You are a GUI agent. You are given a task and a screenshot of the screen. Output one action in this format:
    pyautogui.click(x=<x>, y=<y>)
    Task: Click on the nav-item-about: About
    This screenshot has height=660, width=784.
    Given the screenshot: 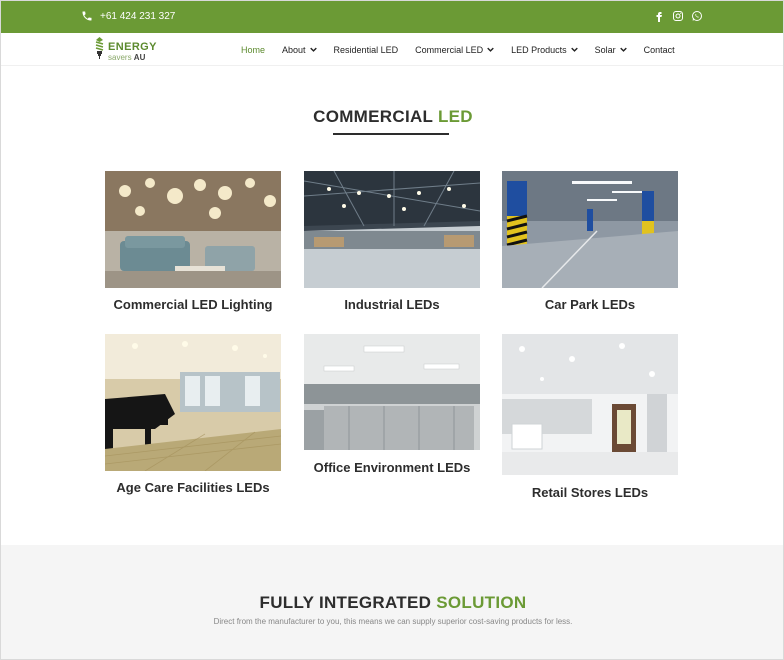 What is the action you would take?
    pyautogui.click(x=299, y=50)
    